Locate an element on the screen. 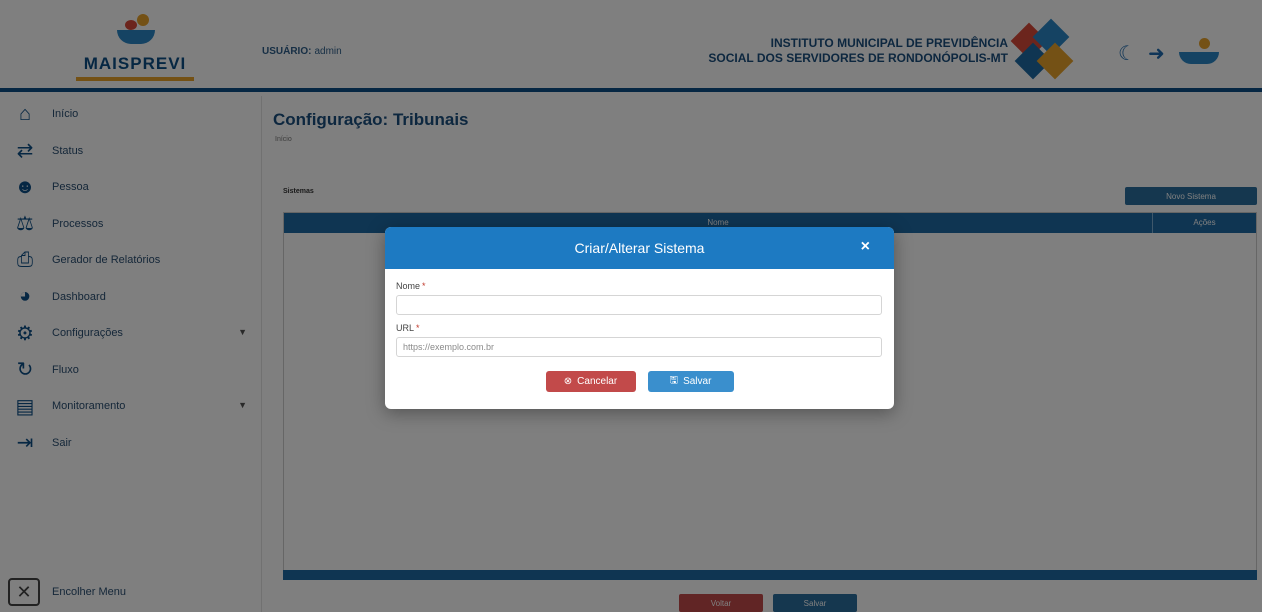 The height and width of the screenshot is (612, 1262). close-icon: × is located at coordinates (865, 247).